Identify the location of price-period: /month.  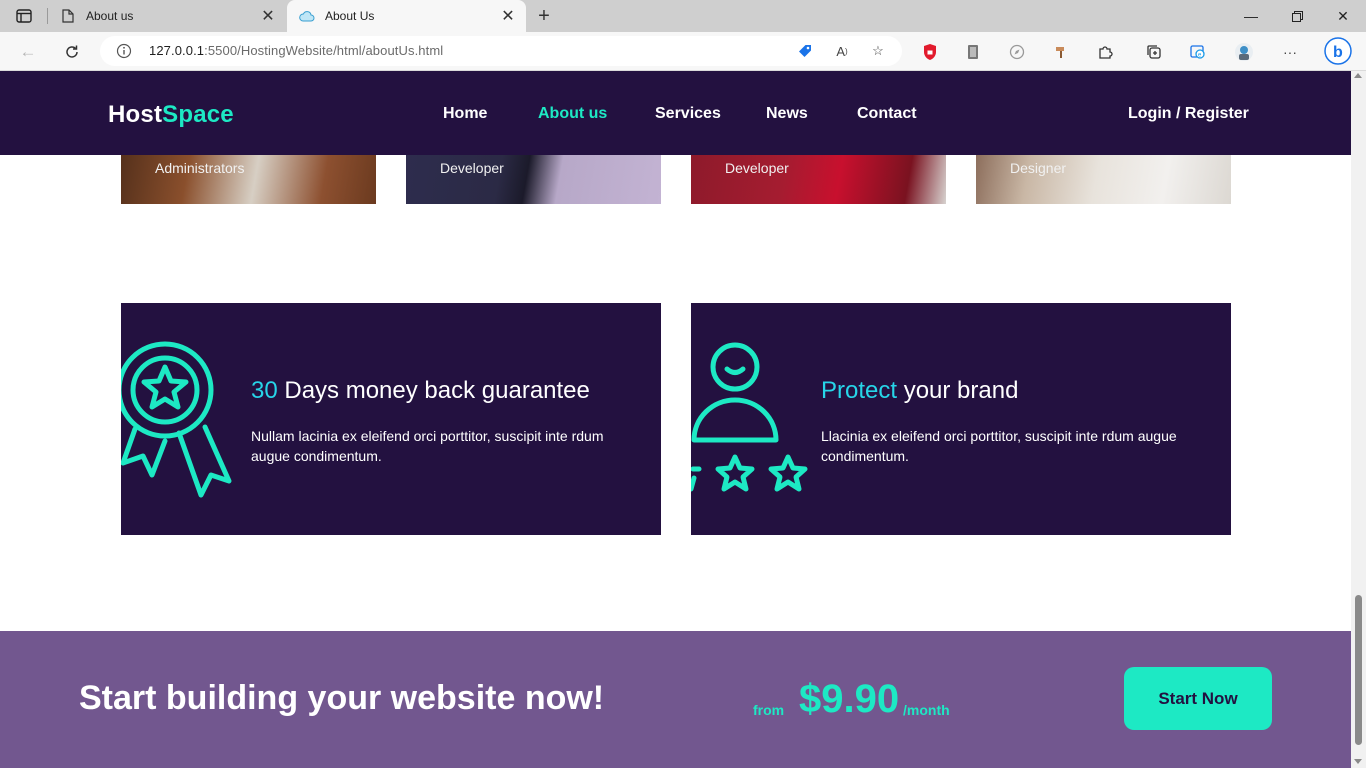
(926, 710).